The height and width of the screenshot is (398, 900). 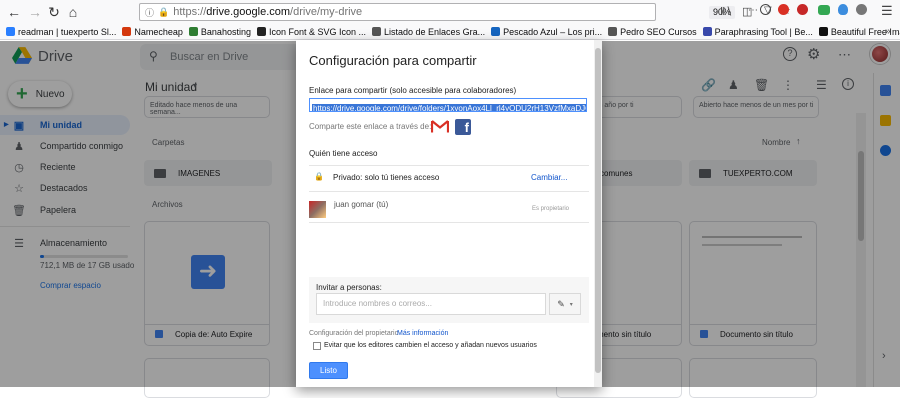 I want to click on chevron-down-icon: ▾, so click(x=571, y=304).